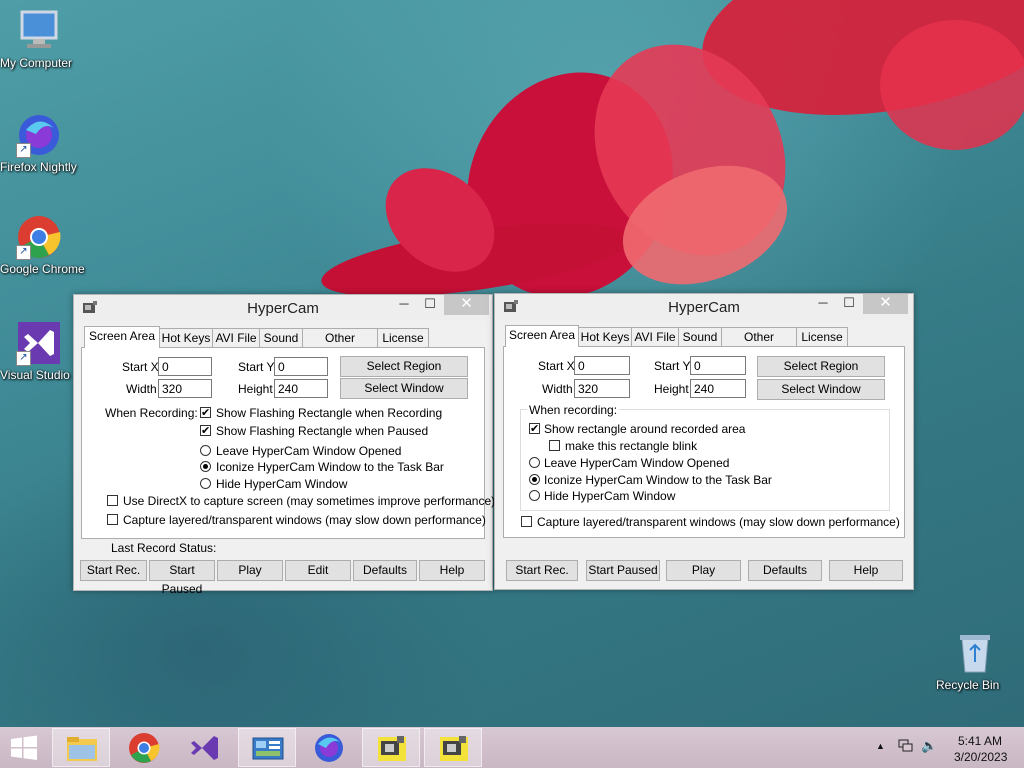 Image resolution: width=1024 pixels, height=771 pixels. I want to click on start-x-label: Start X, so click(140, 367).